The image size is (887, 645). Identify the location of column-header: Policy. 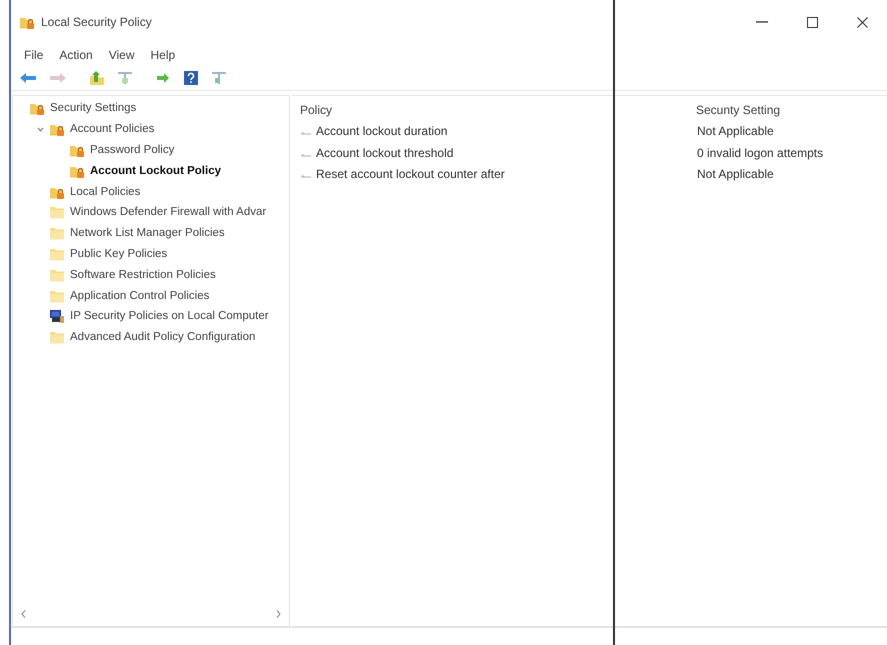
(312, 109).